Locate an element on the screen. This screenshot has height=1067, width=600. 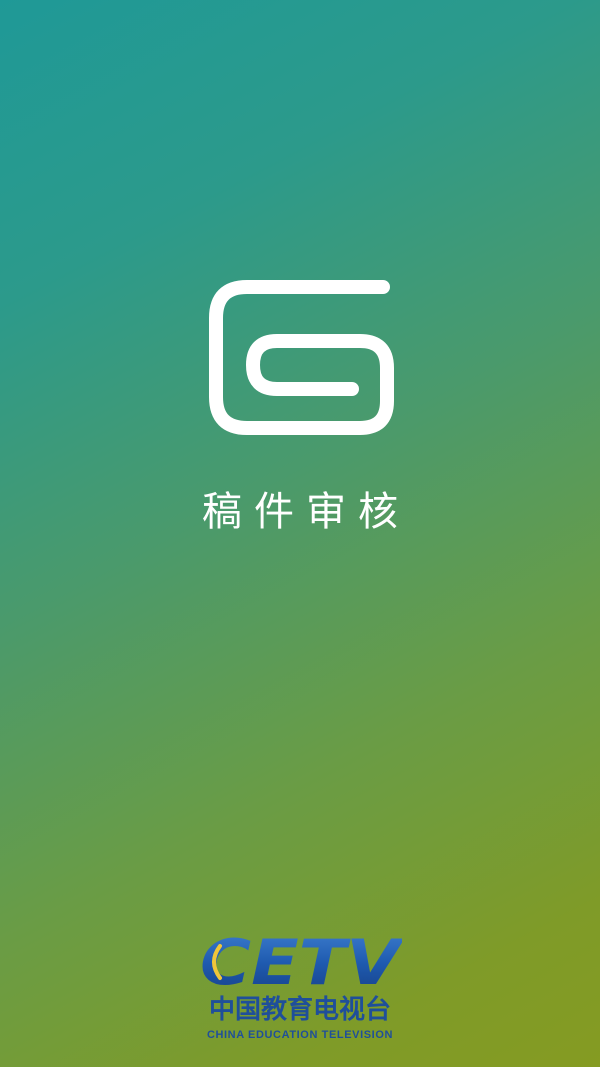
brand-block: CETV 中国教育电视台 CHINA EDUCATION TELEVISION is located at coordinates (300, 991).